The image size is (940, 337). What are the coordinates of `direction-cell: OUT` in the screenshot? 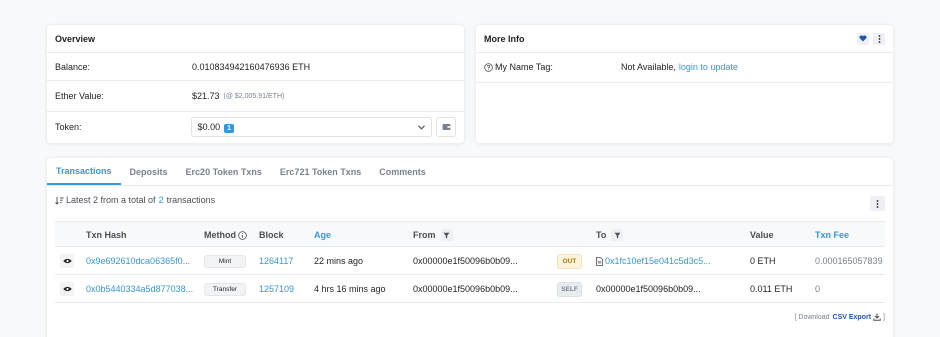 It's located at (569, 261).